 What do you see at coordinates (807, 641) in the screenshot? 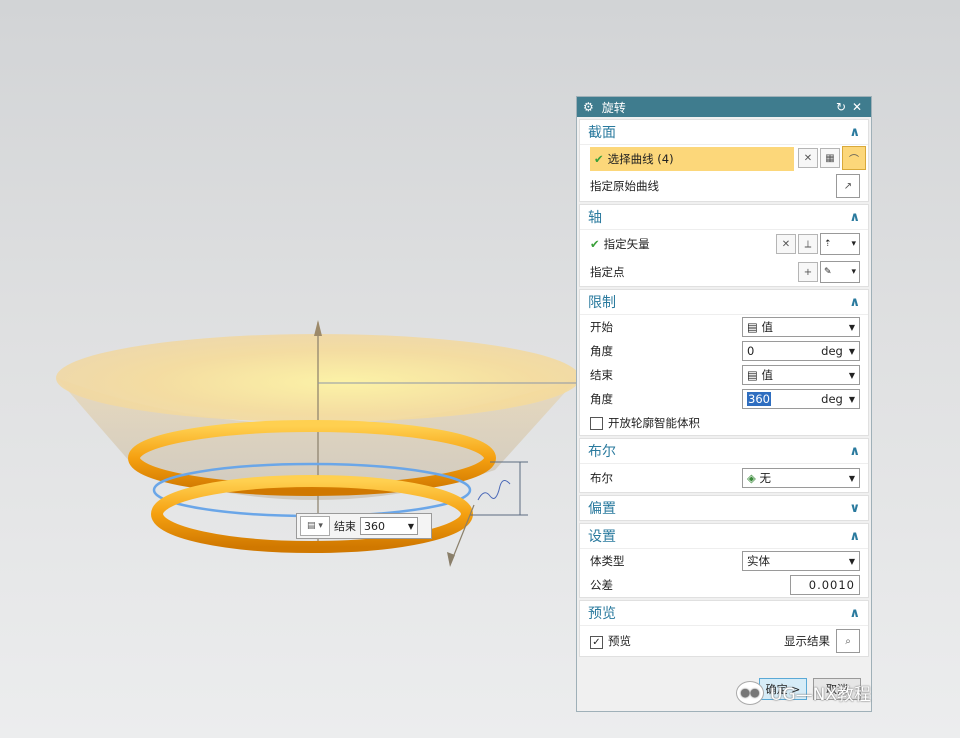
I see `show-result-label: 显示结果` at bounding box center [807, 641].